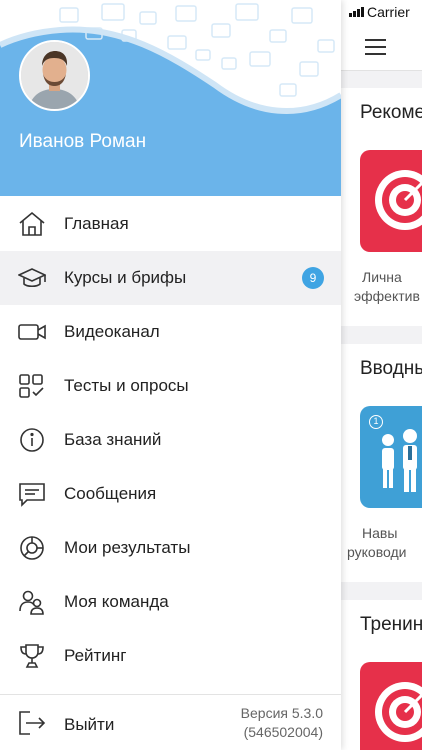 This screenshot has width=422, height=750. What do you see at coordinates (391, 457) in the screenshot?
I see `course-card: 1` at bounding box center [391, 457].